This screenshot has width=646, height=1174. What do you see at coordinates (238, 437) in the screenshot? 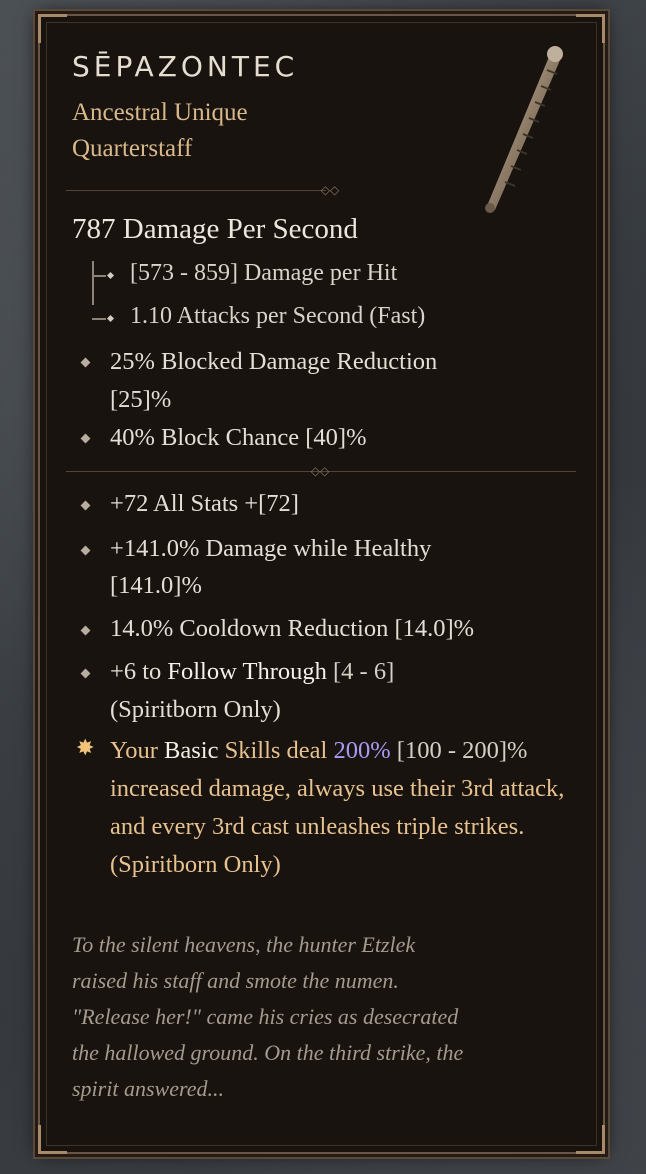
I see `block-chance: 40% Block Chance [40]%` at bounding box center [238, 437].